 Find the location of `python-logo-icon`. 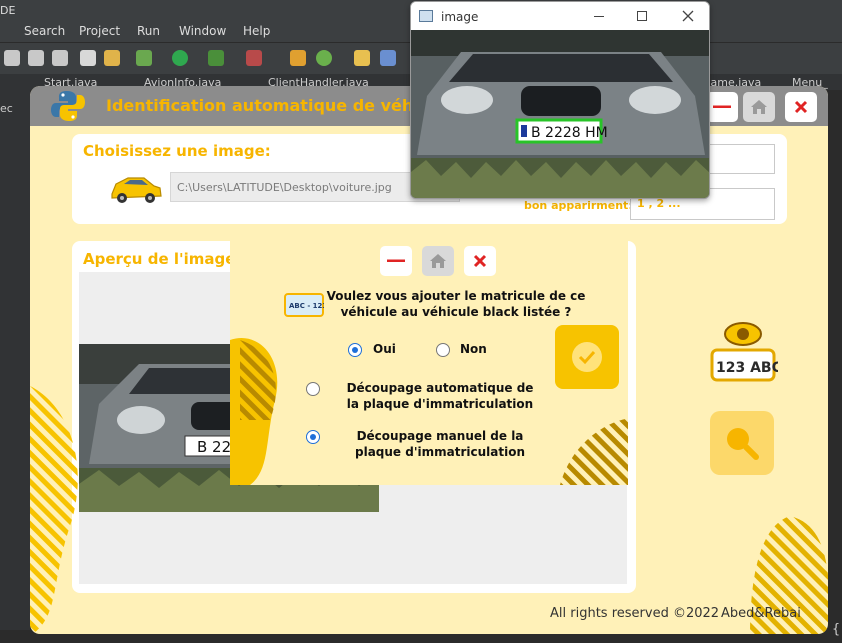

python-logo-icon is located at coordinates (68, 108).